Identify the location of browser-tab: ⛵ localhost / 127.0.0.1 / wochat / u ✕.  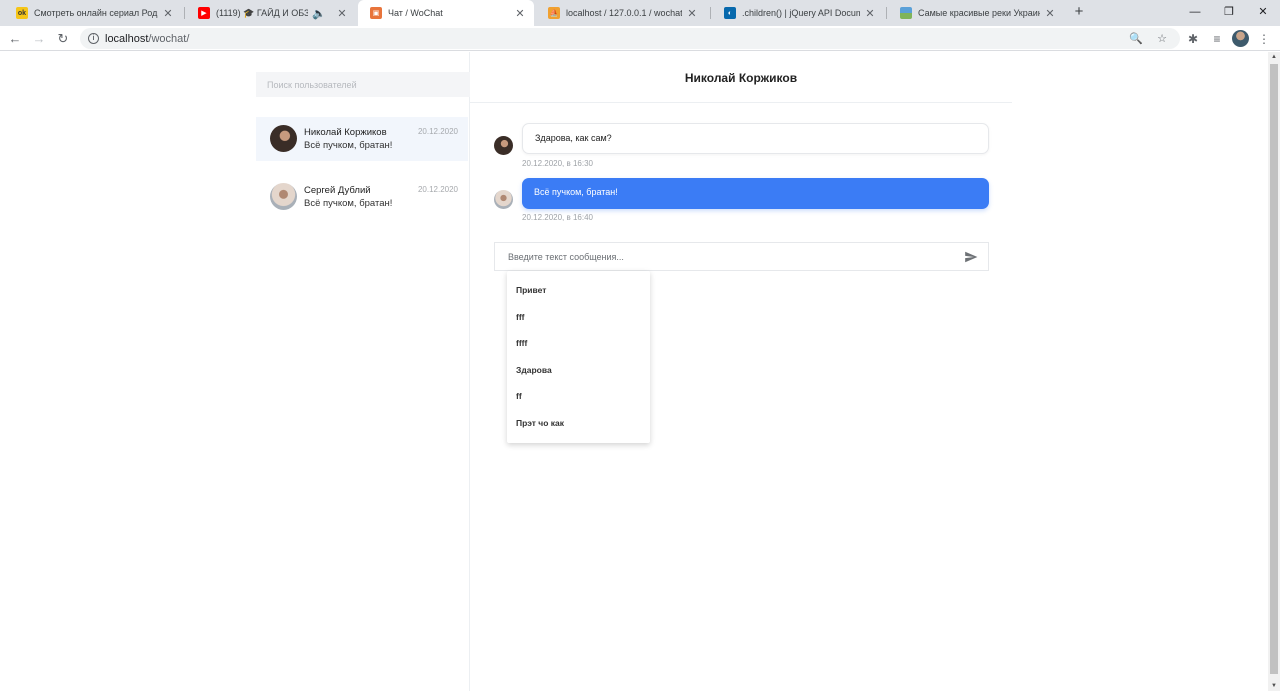
(621, 13).